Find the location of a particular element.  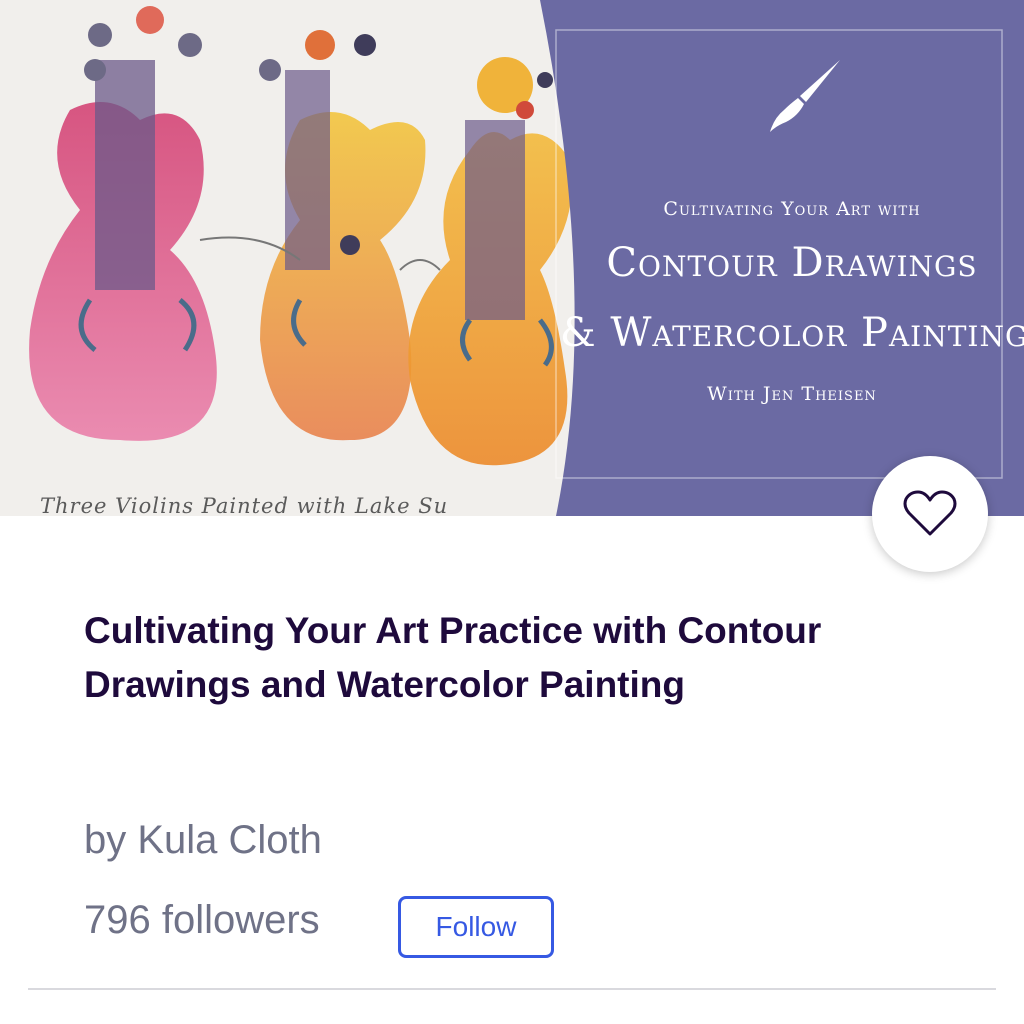

banner-title-line-1: Contour Drawings is located at coordinates (792, 263).